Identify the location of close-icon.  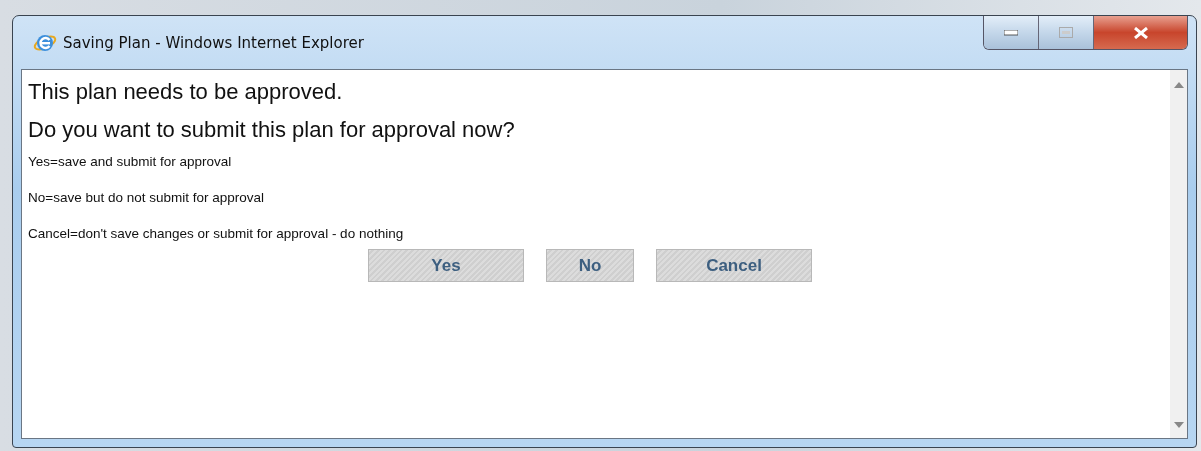
(1140, 32).